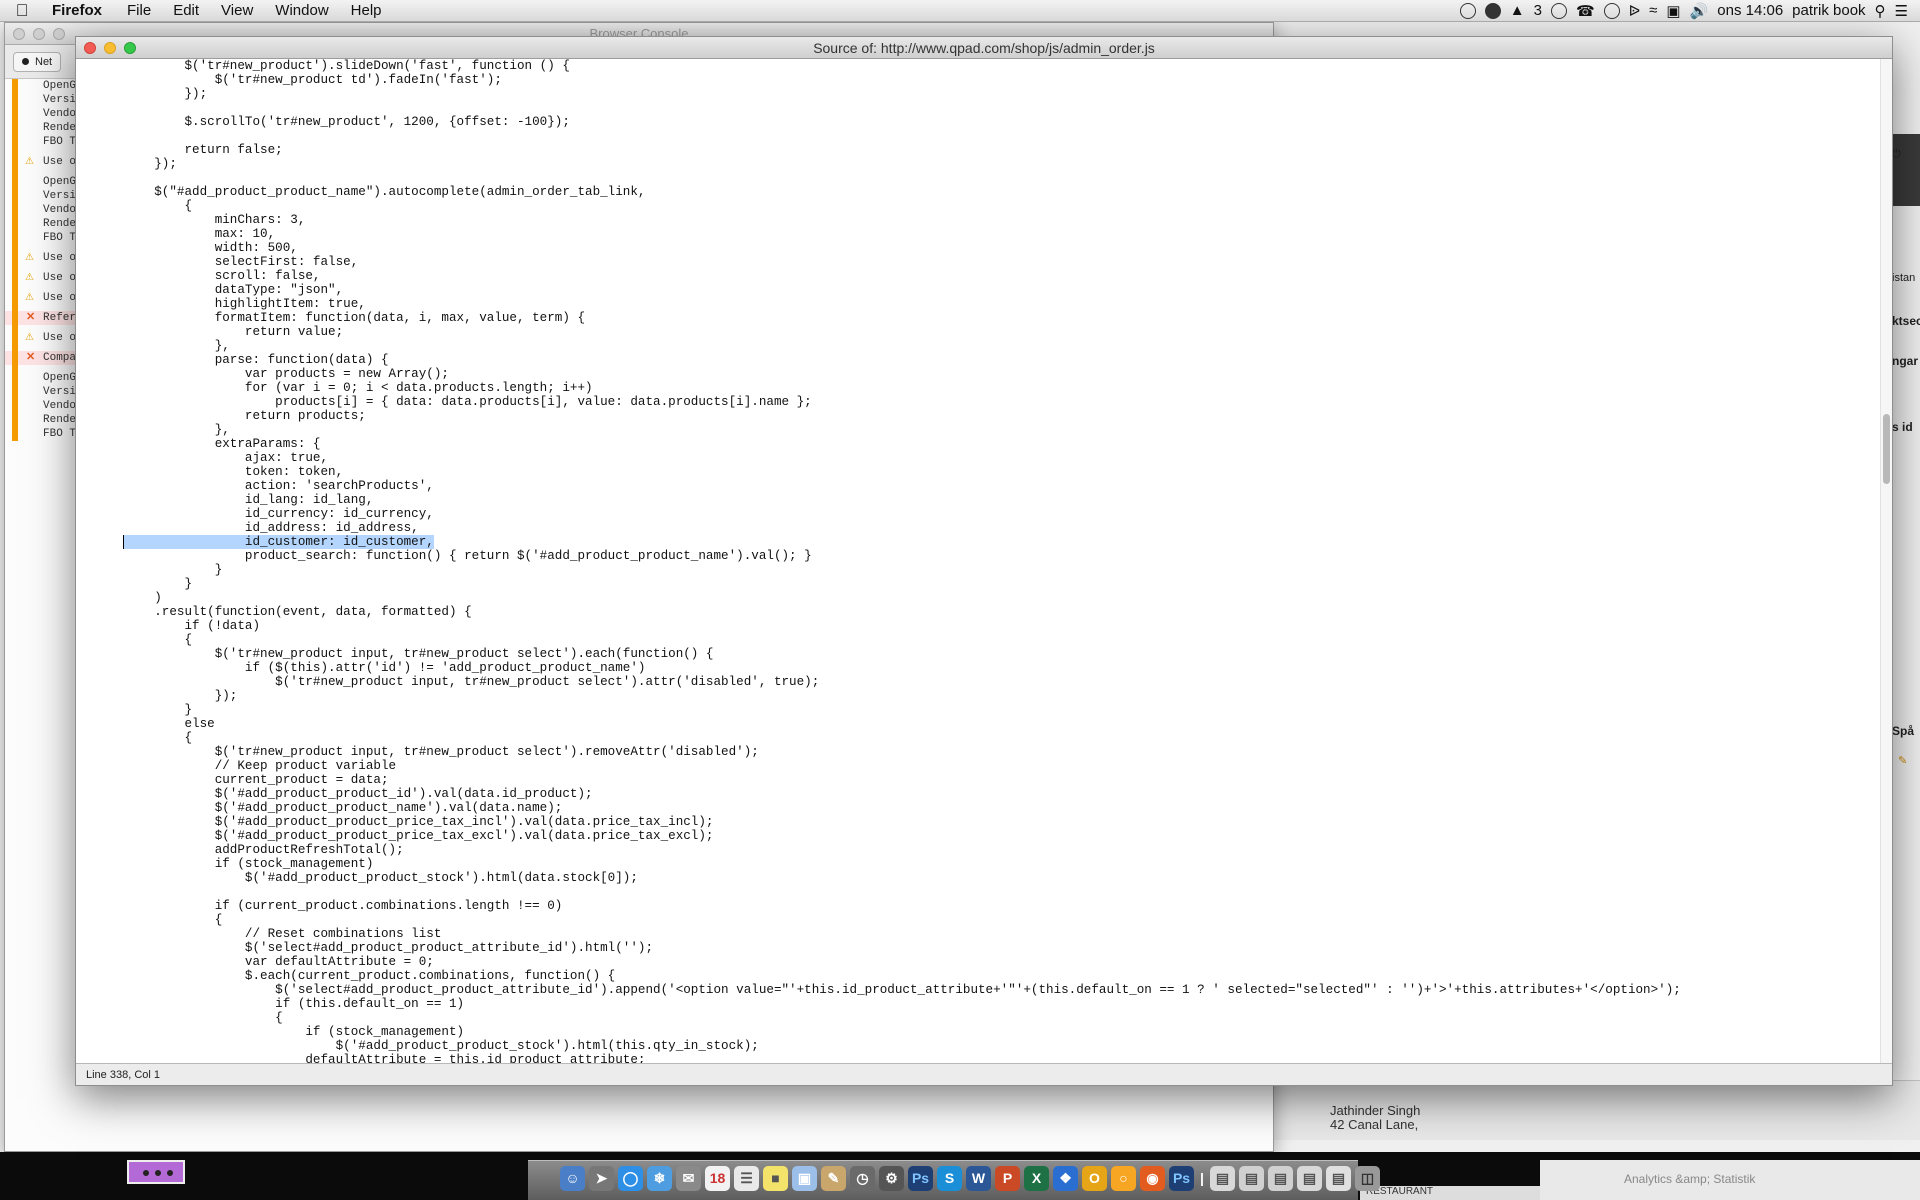 The width and height of the screenshot is (1920, 1200). What do you see at coordinates (234, 472) in the screenshot?
I see `code-text: token: token,` at bounding box center [234, 472].